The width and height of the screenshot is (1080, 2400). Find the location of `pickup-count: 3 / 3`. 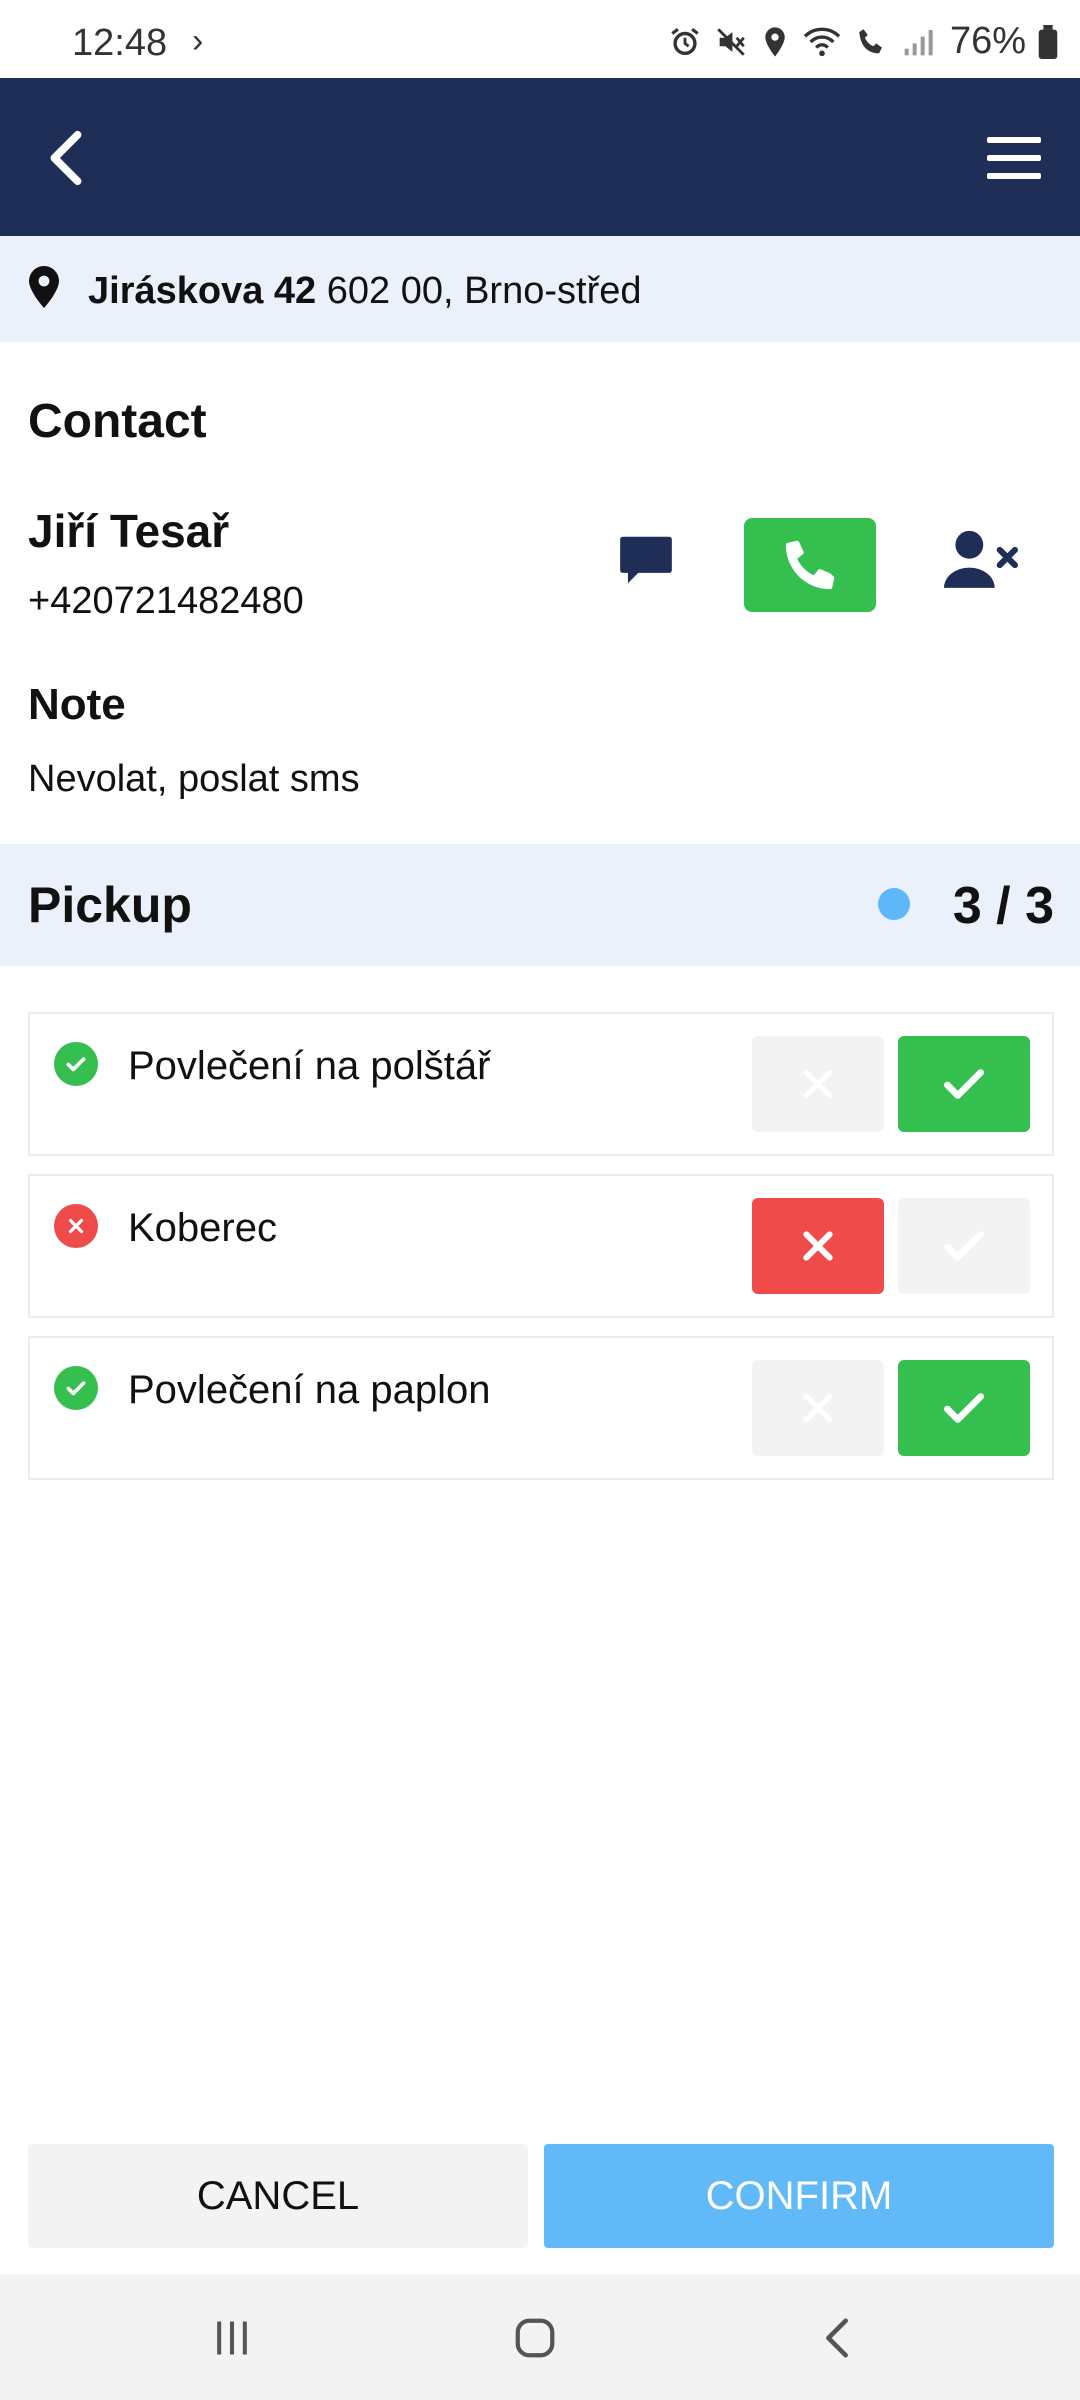

pickup-count: 3 / 3 is located at coordinates (1003, 906).